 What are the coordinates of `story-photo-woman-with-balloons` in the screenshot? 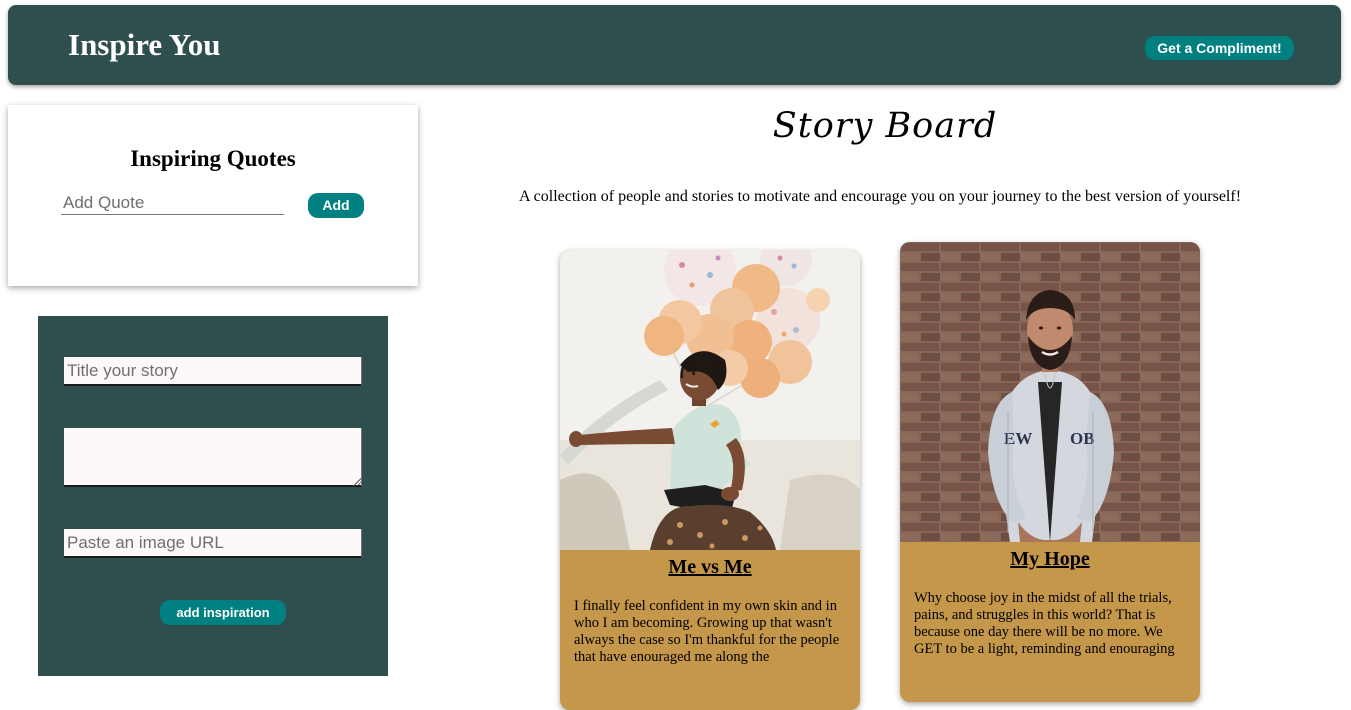 It's located at (710, 400).